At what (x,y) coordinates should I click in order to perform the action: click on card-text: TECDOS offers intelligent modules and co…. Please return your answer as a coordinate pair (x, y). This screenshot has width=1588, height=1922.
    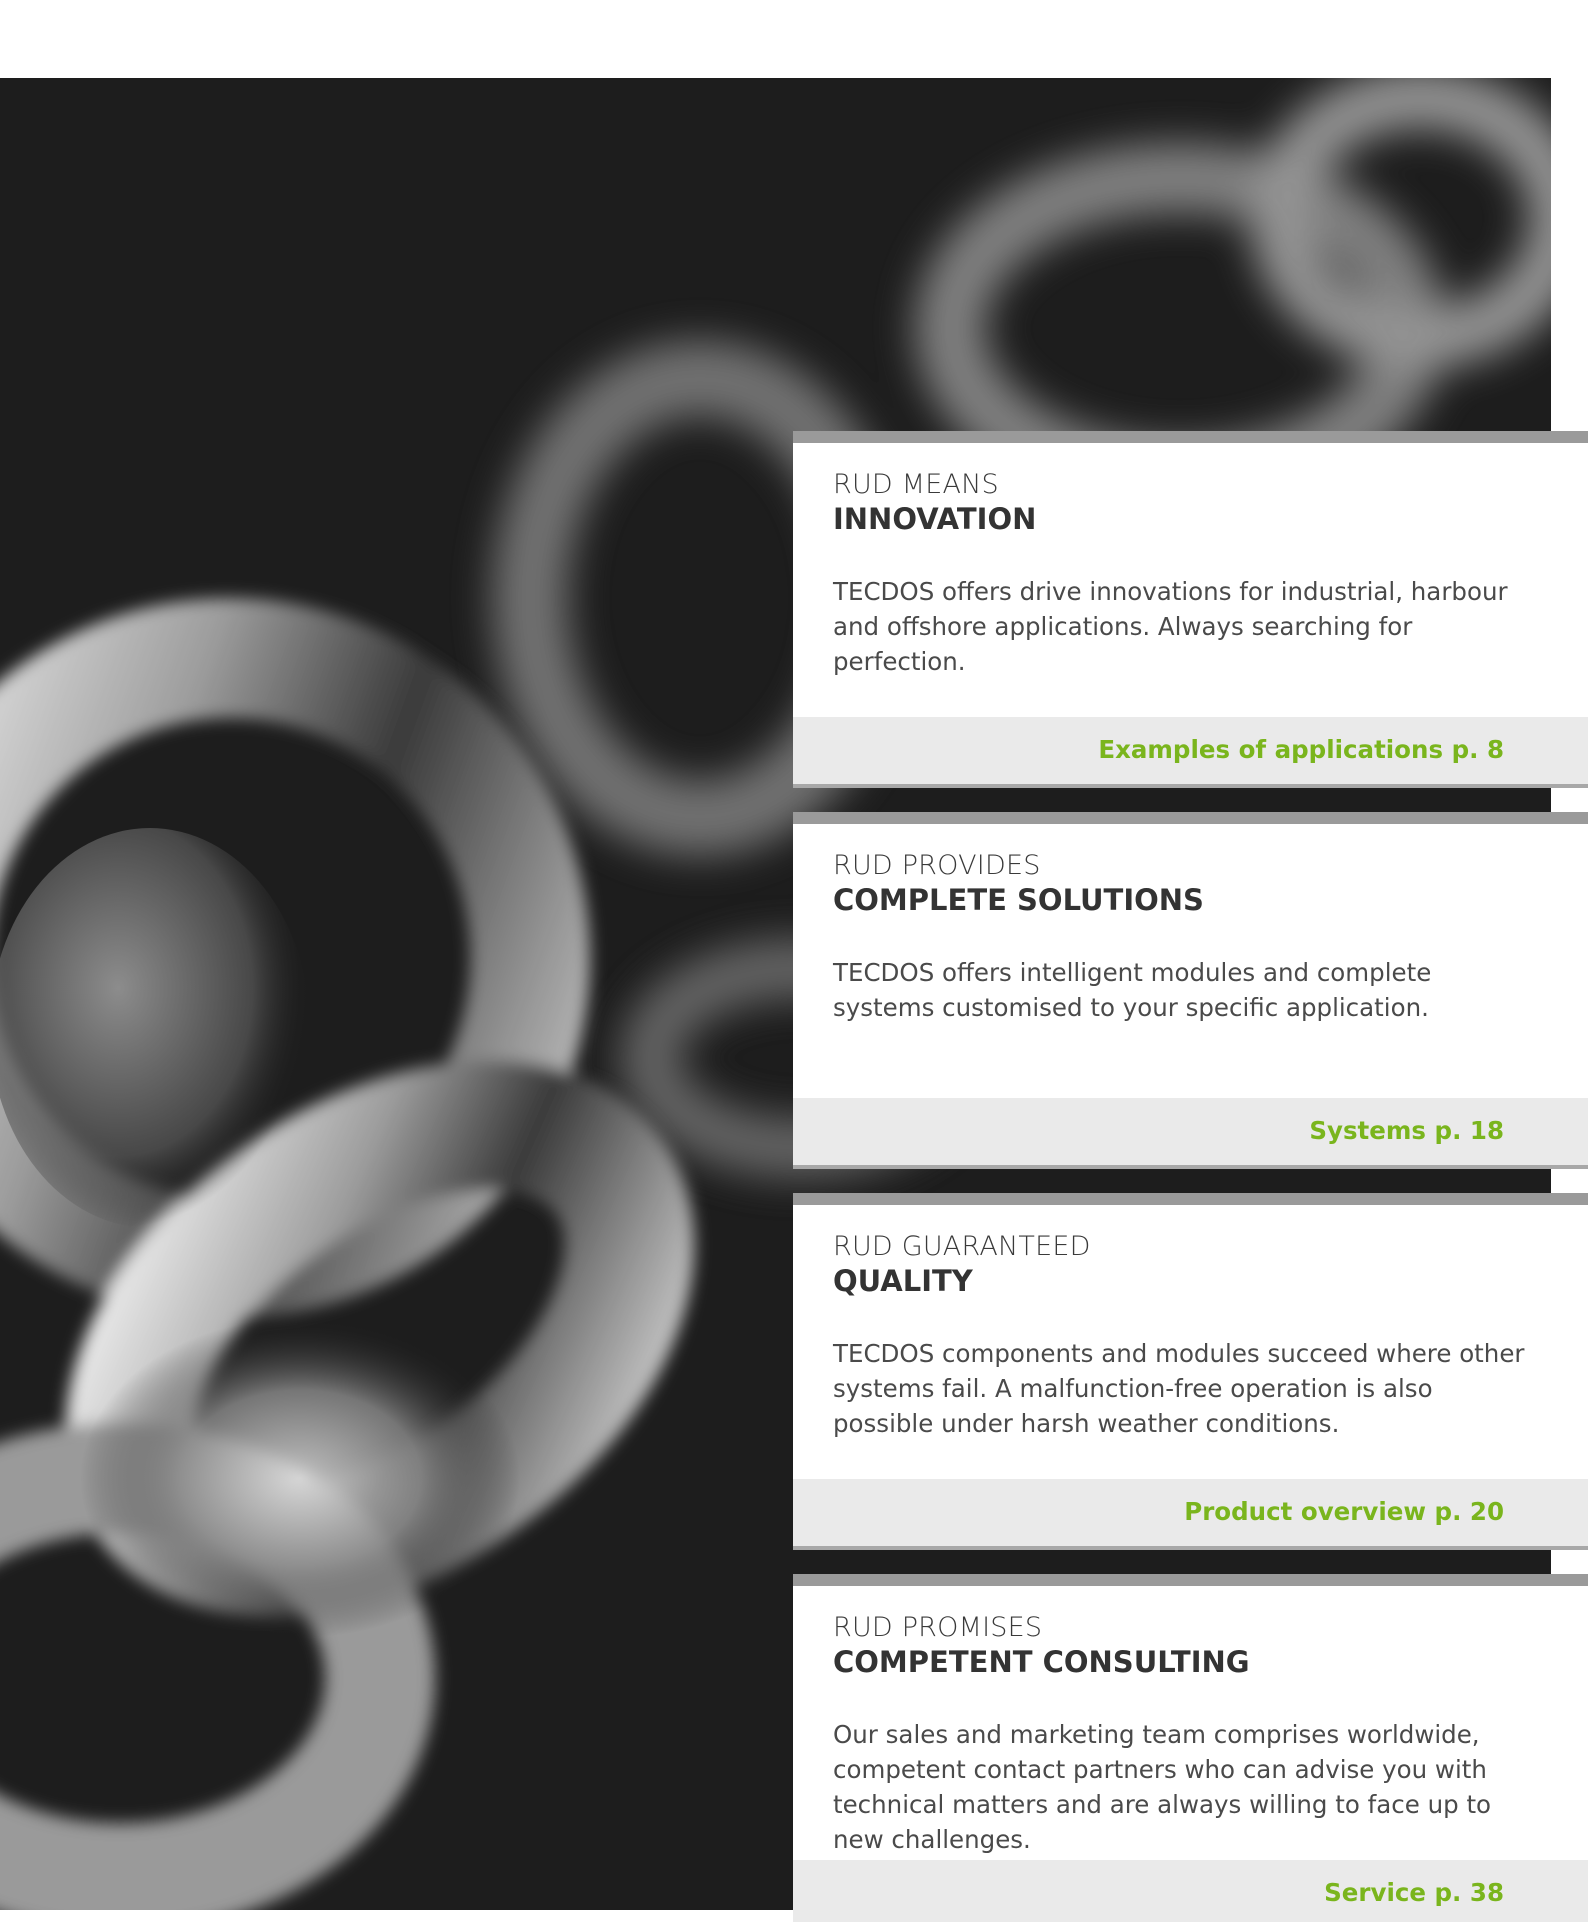
    Looking at the image, I should click on (1132, 990).